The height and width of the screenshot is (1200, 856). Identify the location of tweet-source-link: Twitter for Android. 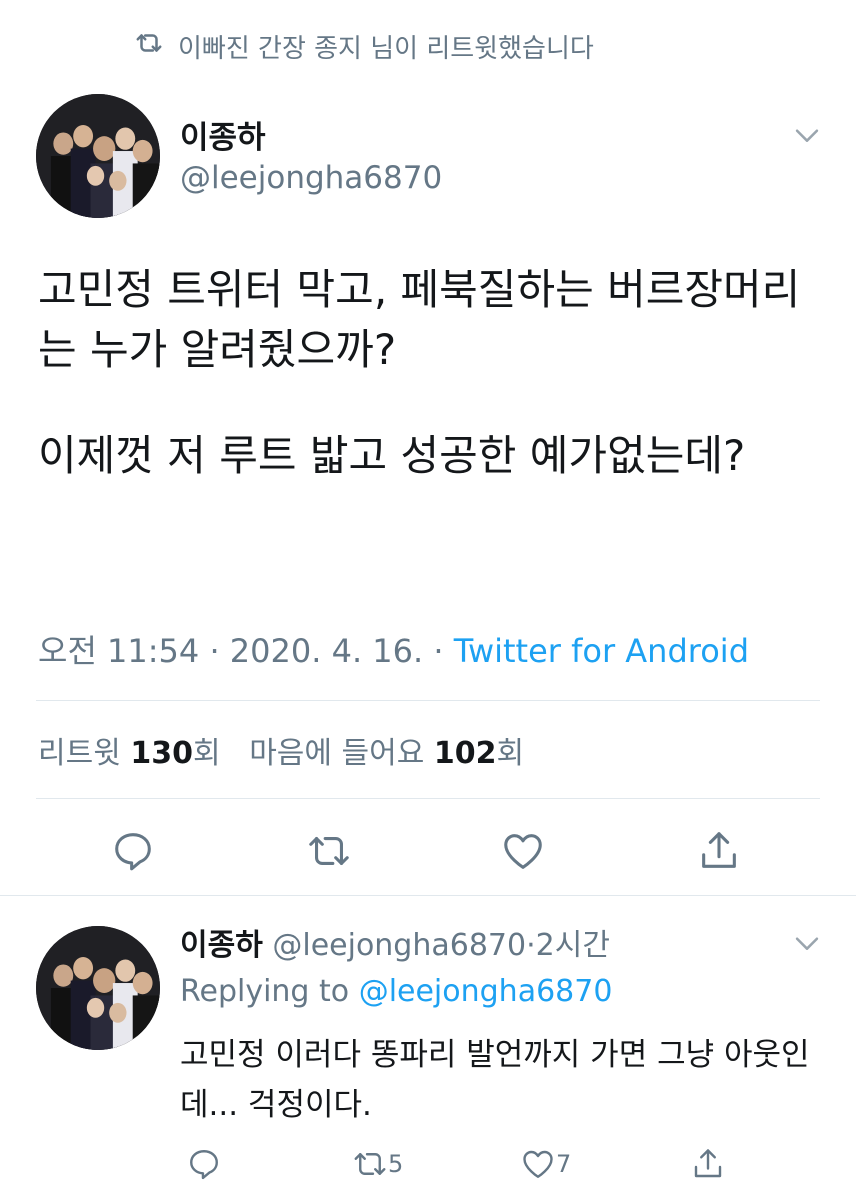
(601, 651).